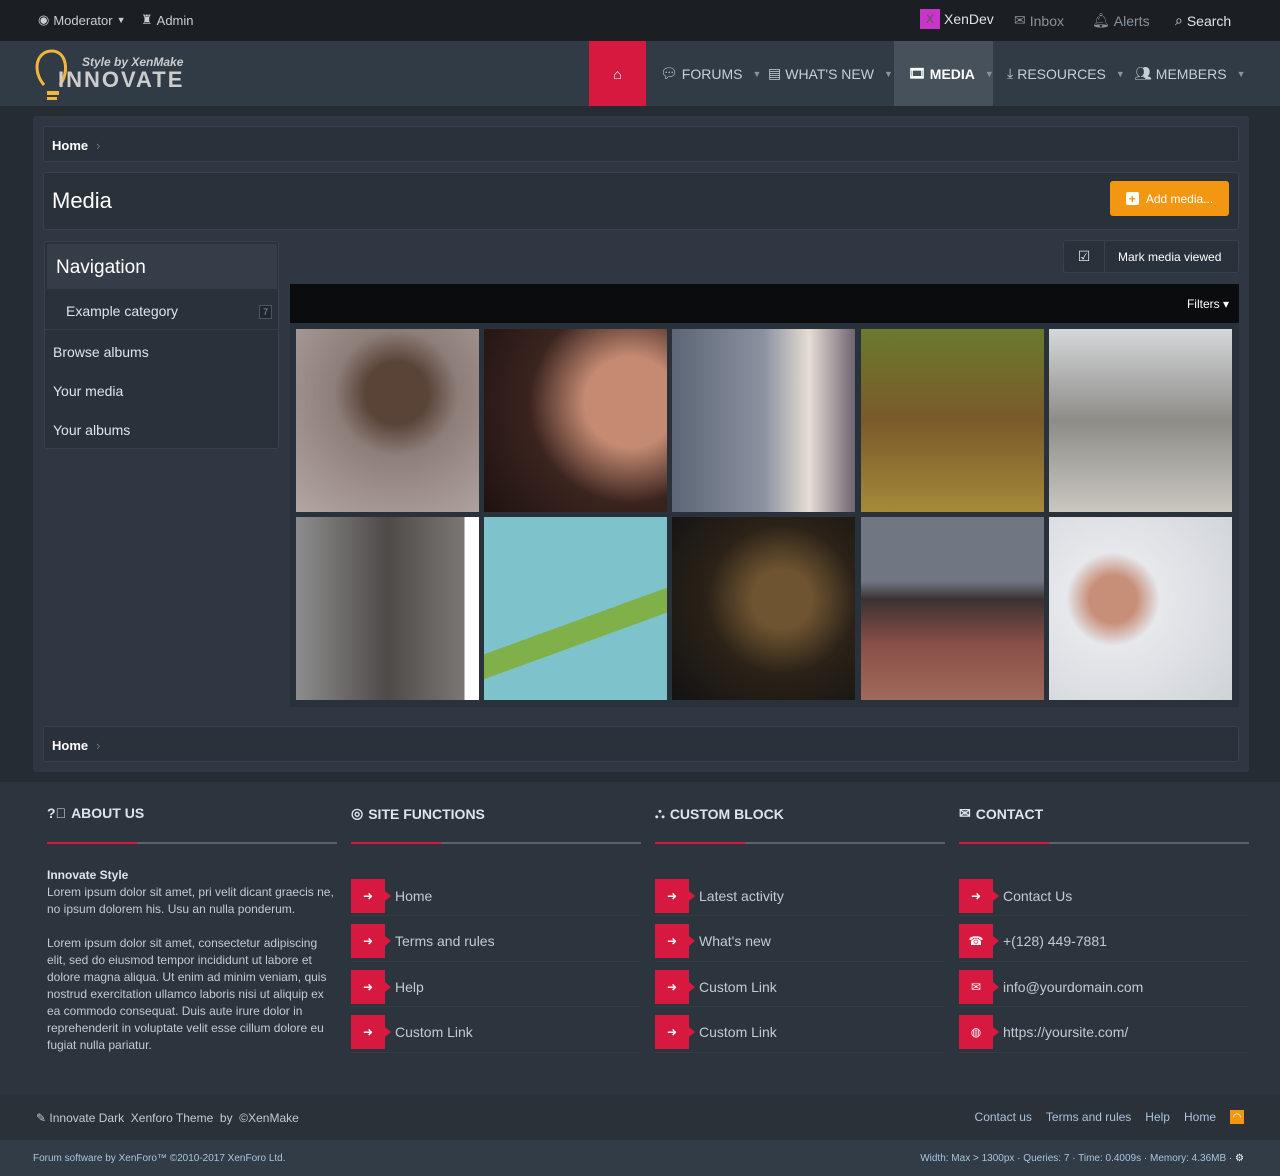 The height and width of the screenshot is (1176, 1280). I want to click on nav-resources: ⤓ RESOURCES ▼, so click(1066, 73).